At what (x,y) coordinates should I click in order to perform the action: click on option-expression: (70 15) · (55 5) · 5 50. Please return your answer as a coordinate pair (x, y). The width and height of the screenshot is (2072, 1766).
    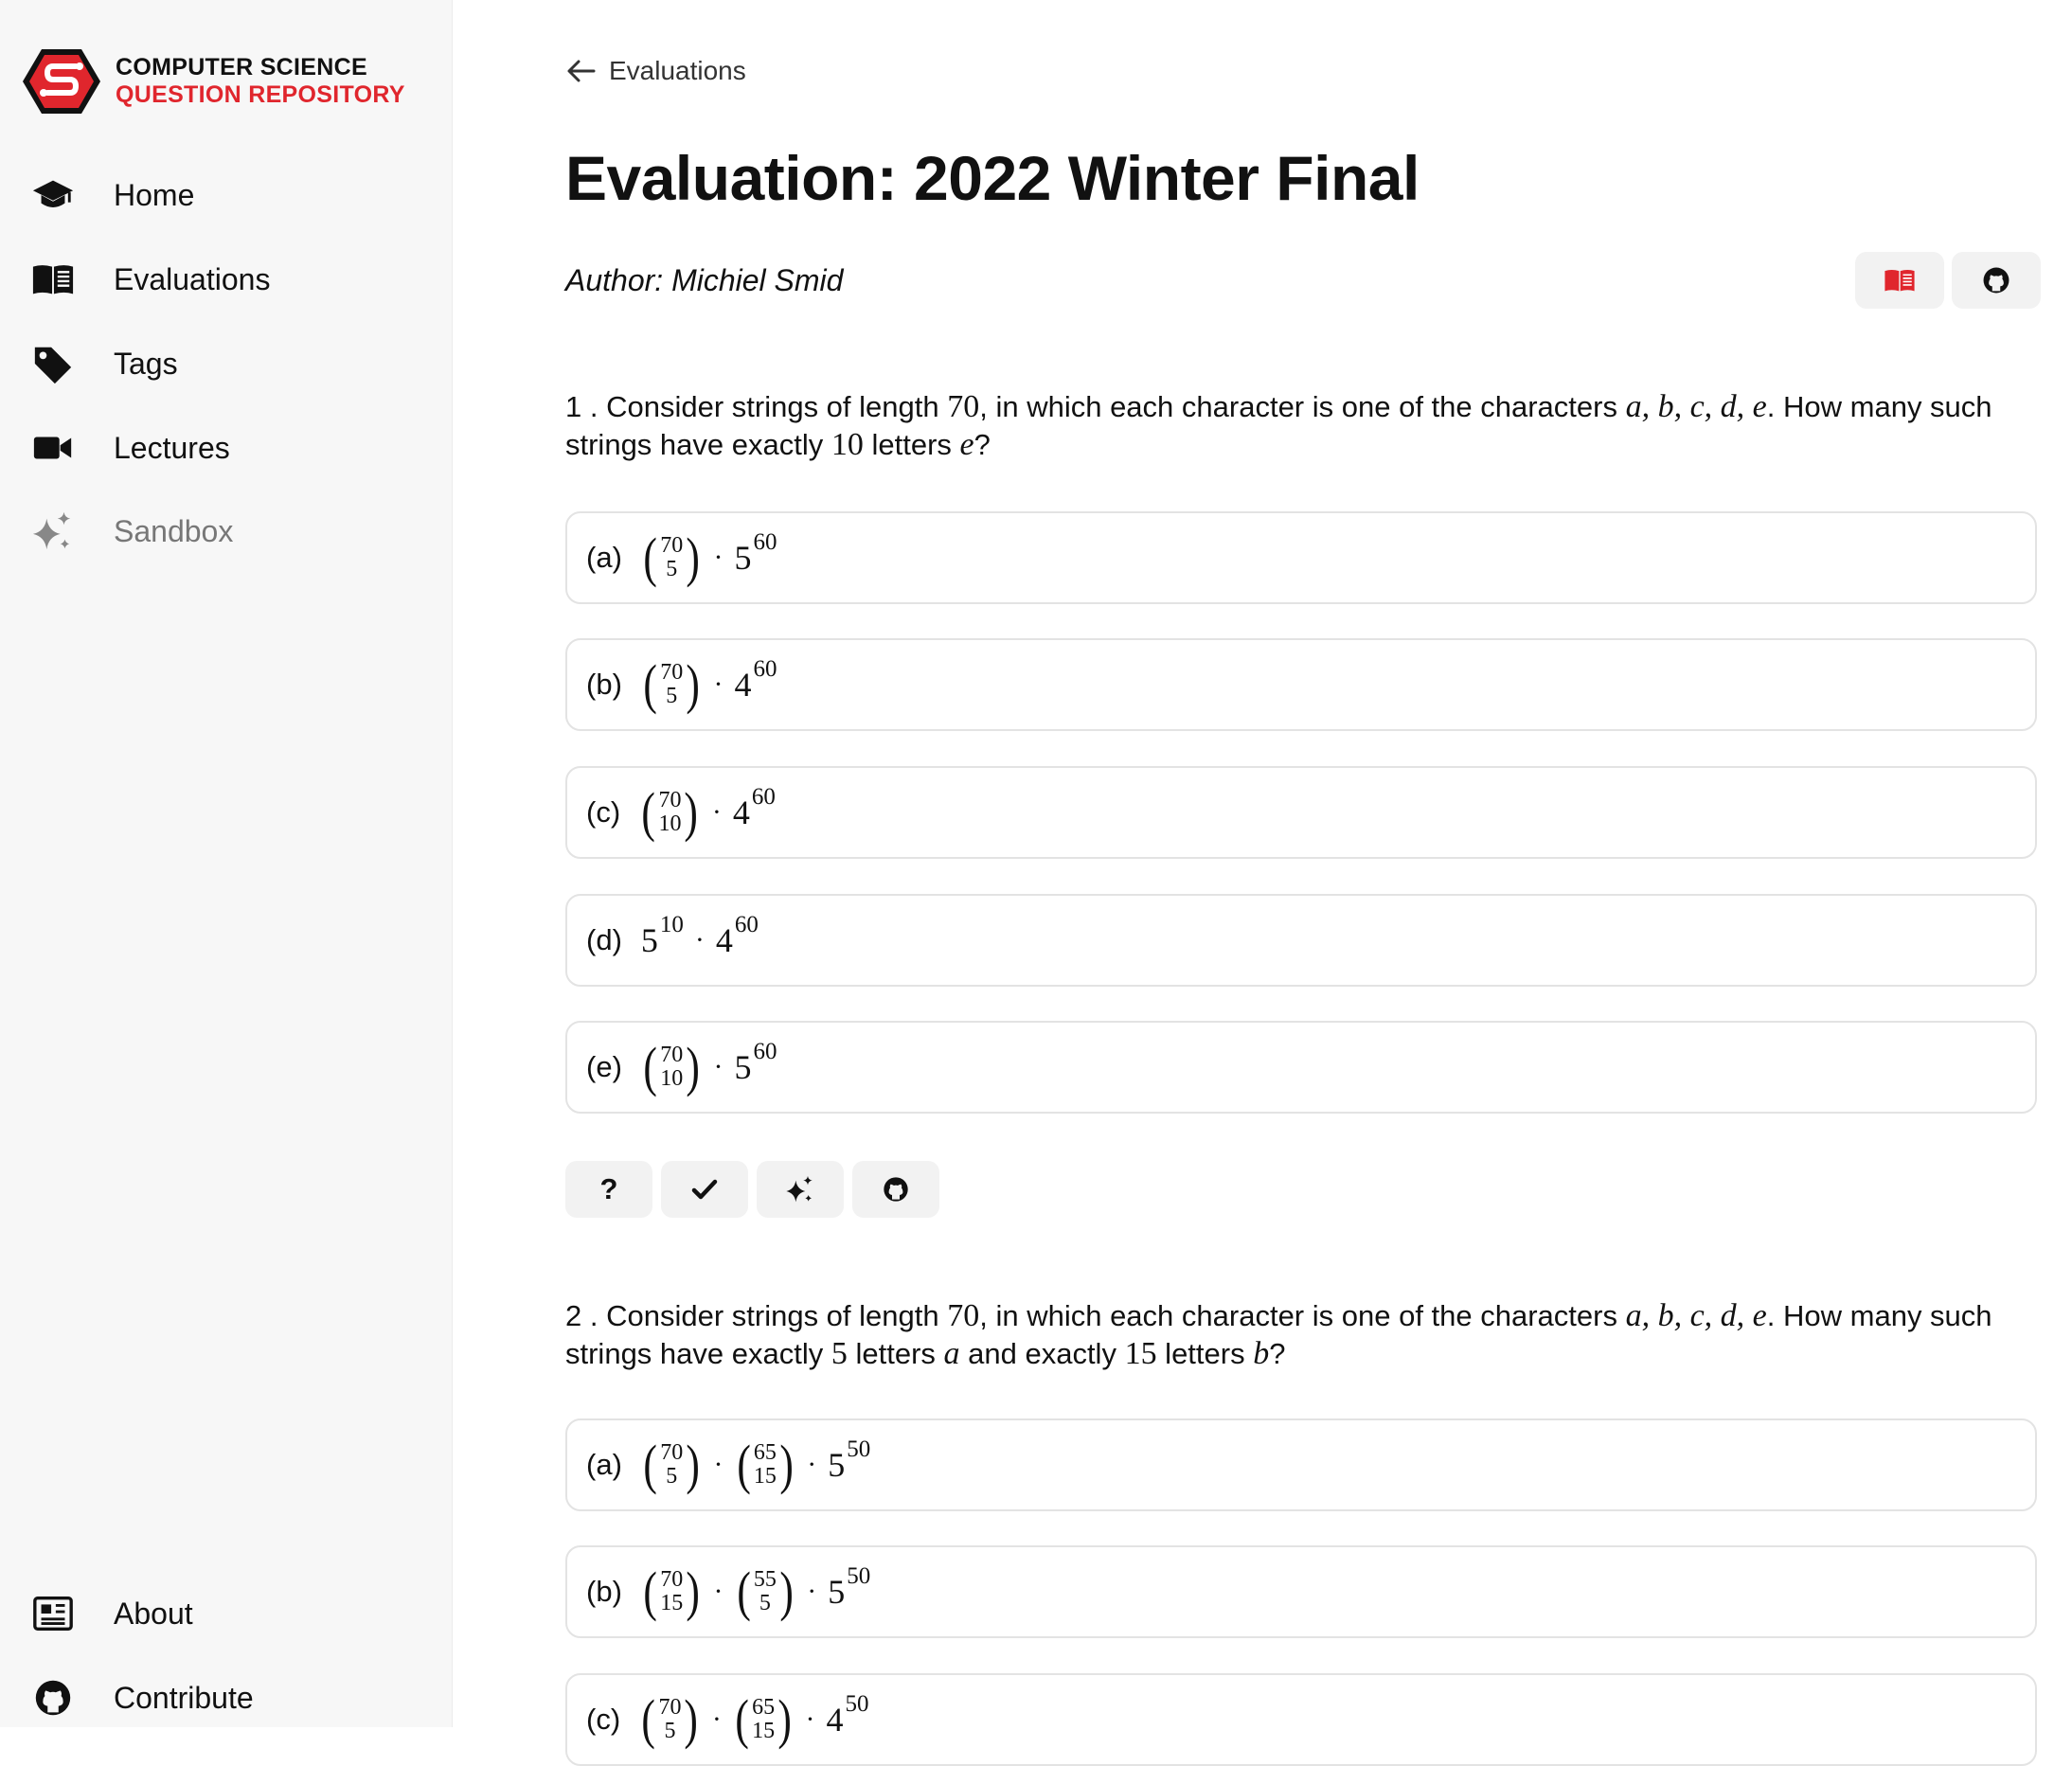
    Looking at the image, I should click on (756, 1591).